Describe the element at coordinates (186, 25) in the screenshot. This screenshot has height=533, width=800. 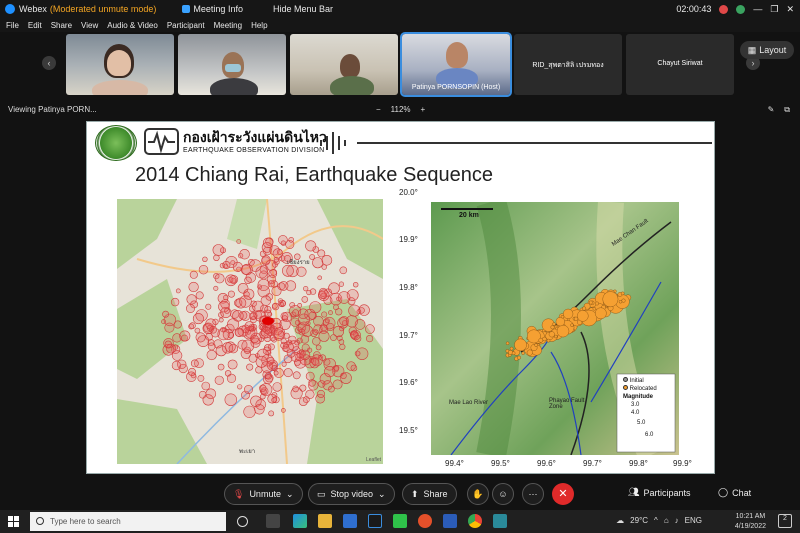
I see `menu-participant: Participant` at that location.